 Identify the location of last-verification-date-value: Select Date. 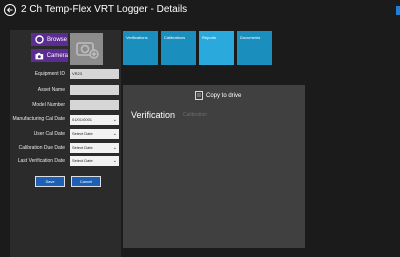
(82, 160).